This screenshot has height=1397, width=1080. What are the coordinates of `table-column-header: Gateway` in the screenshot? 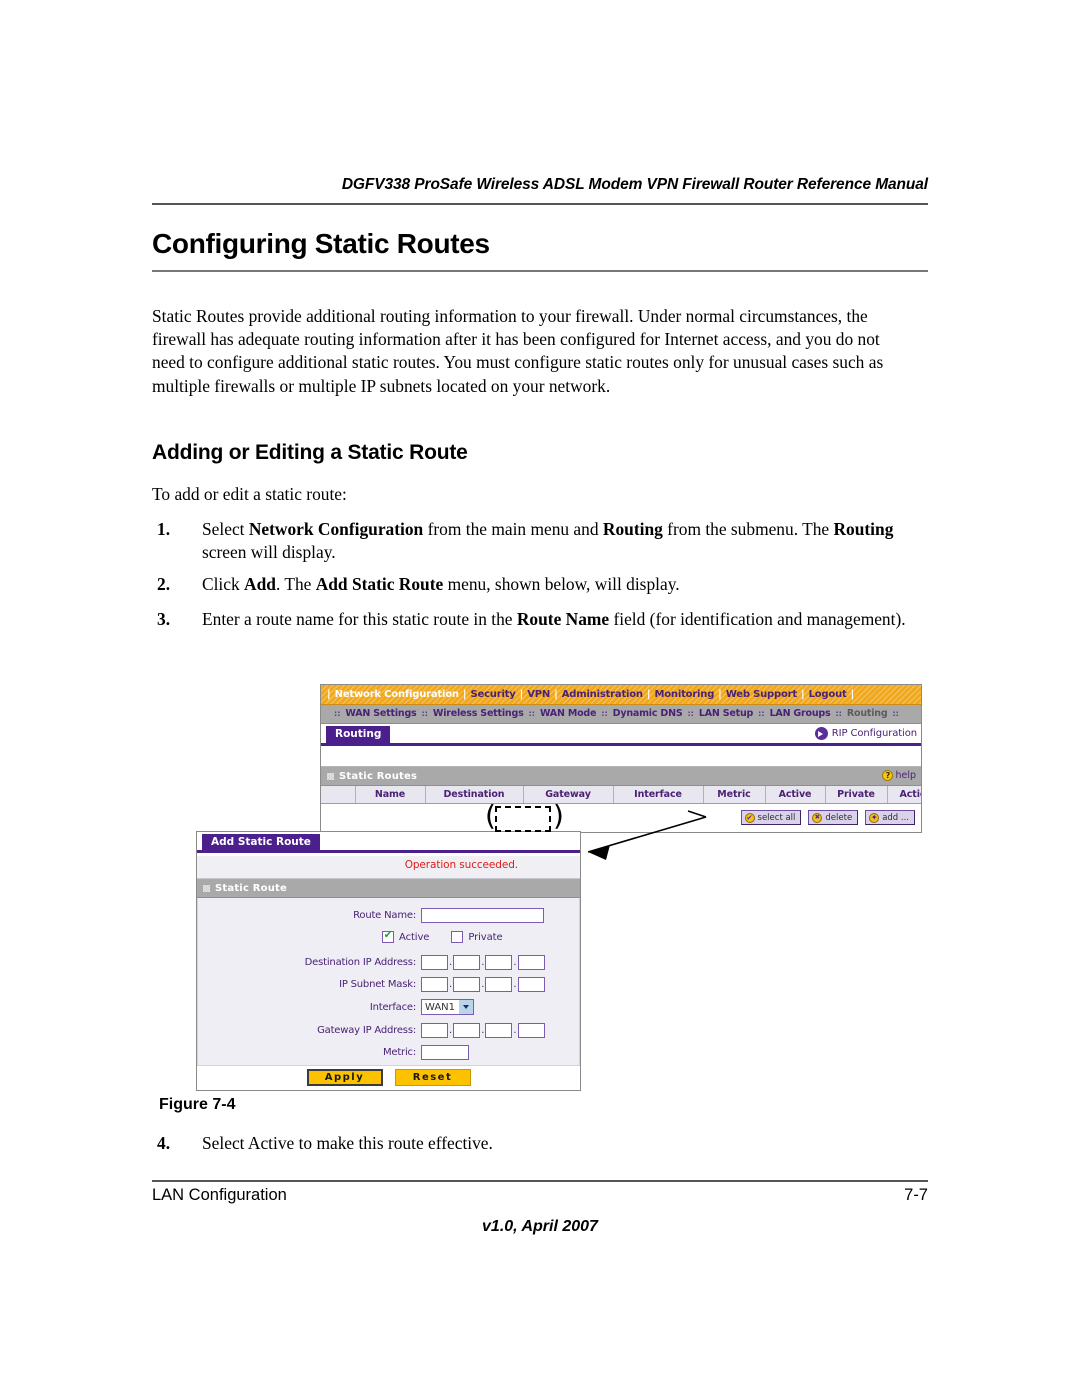 It's located at (568, 795).